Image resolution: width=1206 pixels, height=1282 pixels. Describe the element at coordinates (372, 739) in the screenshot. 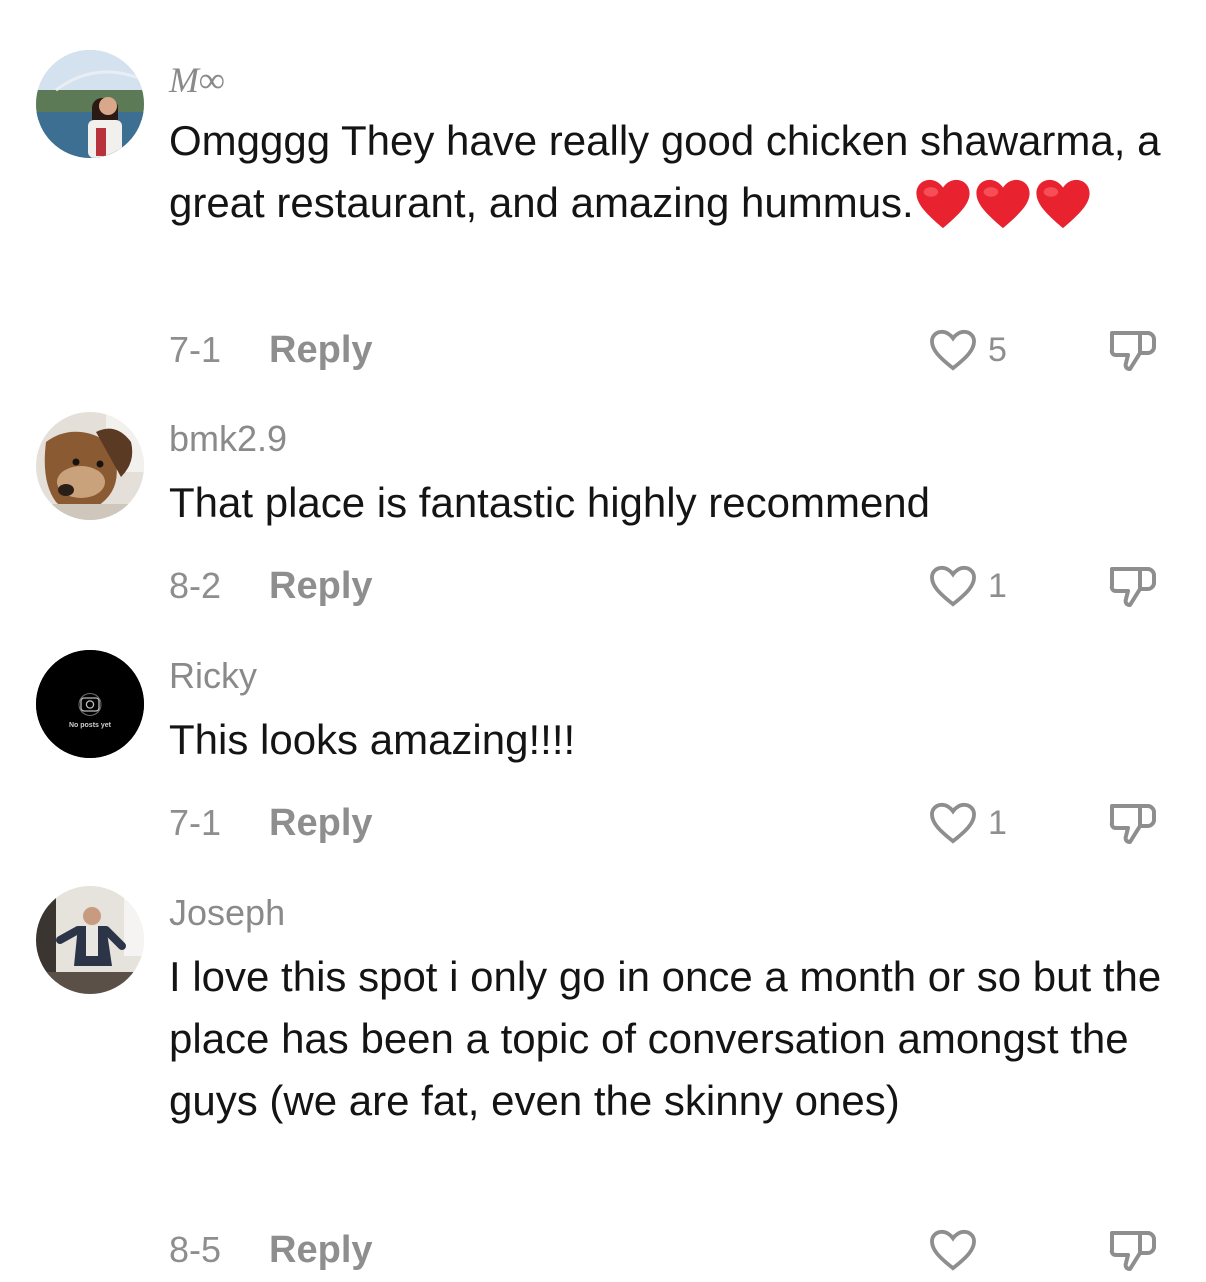

I see `comment-text: This looks amazing!!!!` at that location.